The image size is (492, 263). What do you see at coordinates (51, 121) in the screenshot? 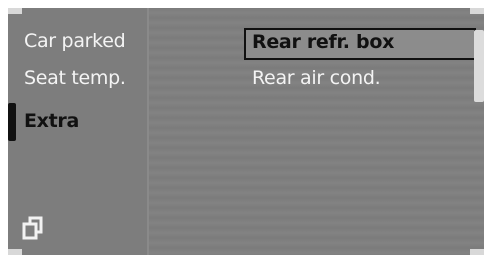
I see `menu-item-extra: Extra` at bounding box center [51, 121].